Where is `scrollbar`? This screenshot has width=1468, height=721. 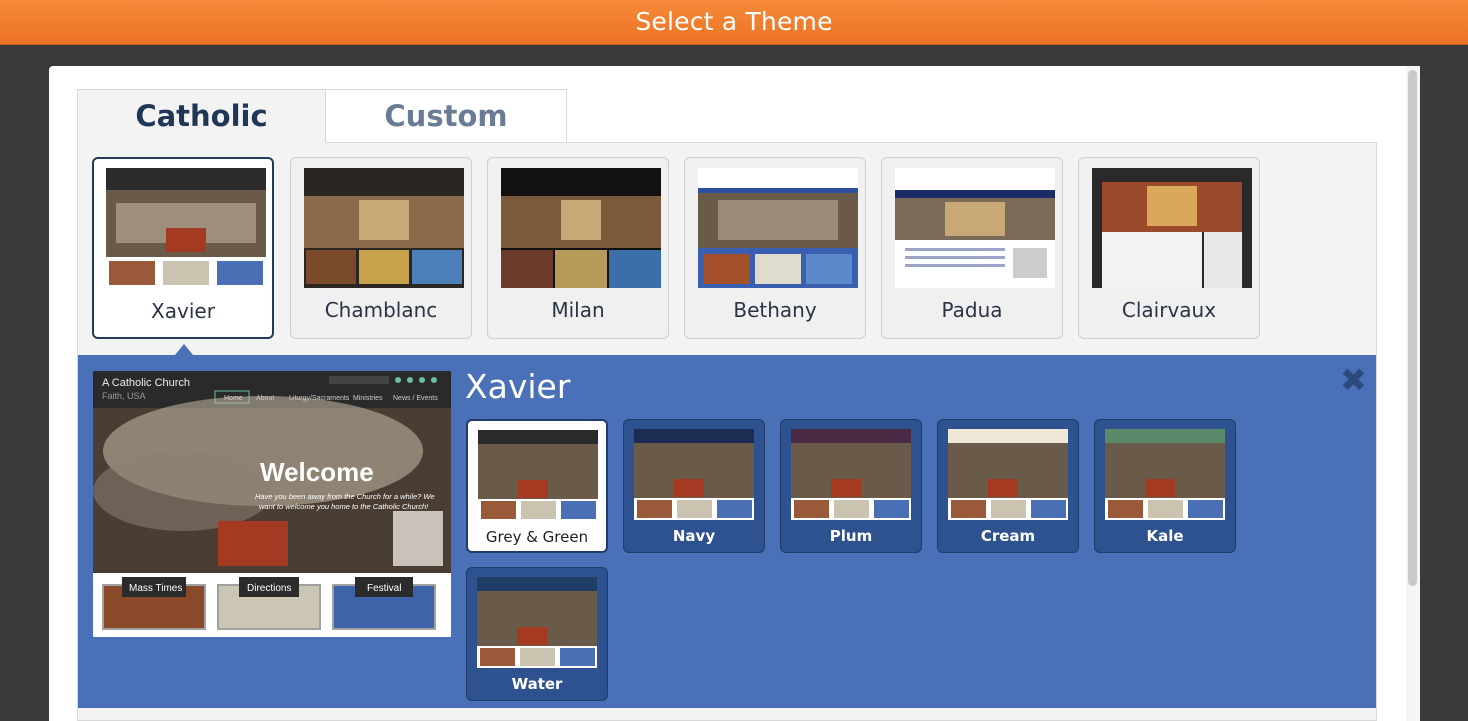 scrollbar is located at coordinates (1413, 393).